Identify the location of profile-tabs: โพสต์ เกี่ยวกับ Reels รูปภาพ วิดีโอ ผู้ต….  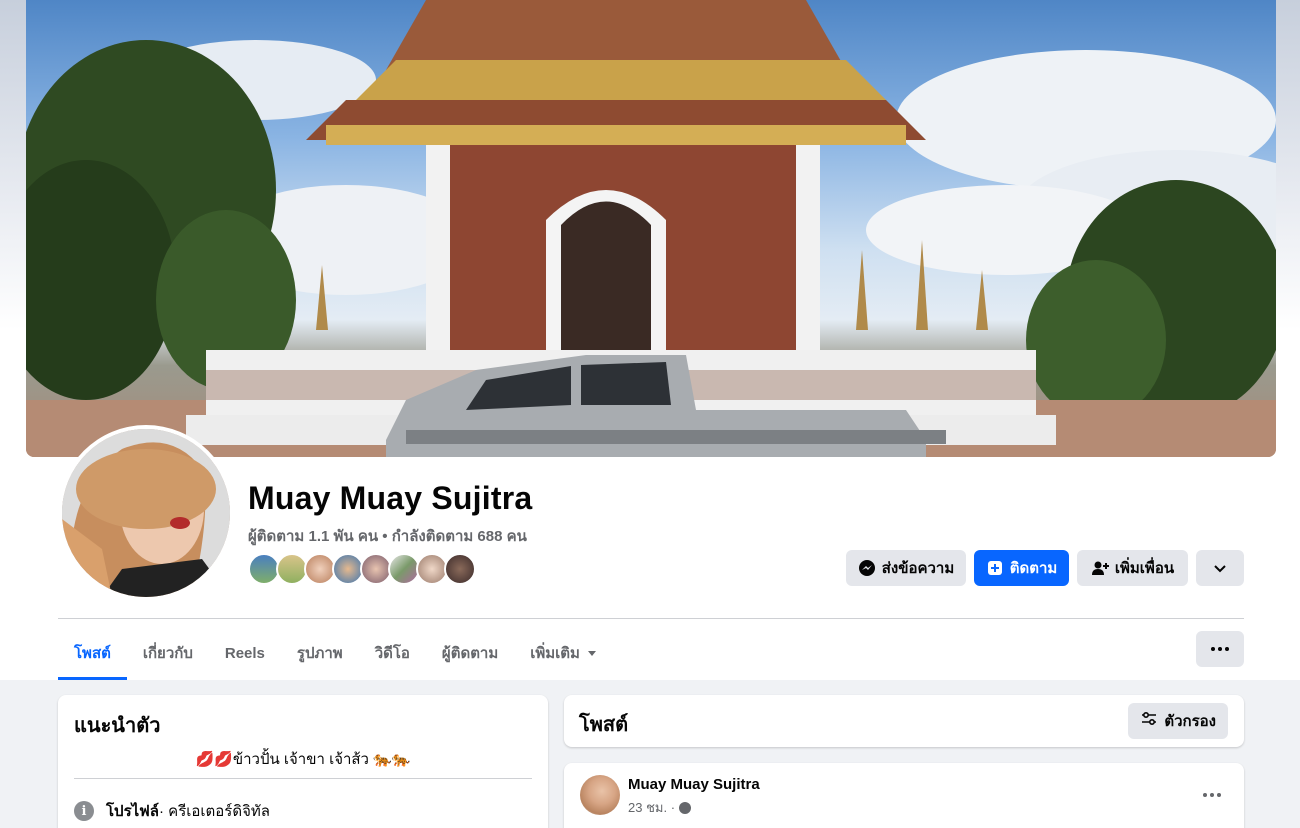
(335, 653).